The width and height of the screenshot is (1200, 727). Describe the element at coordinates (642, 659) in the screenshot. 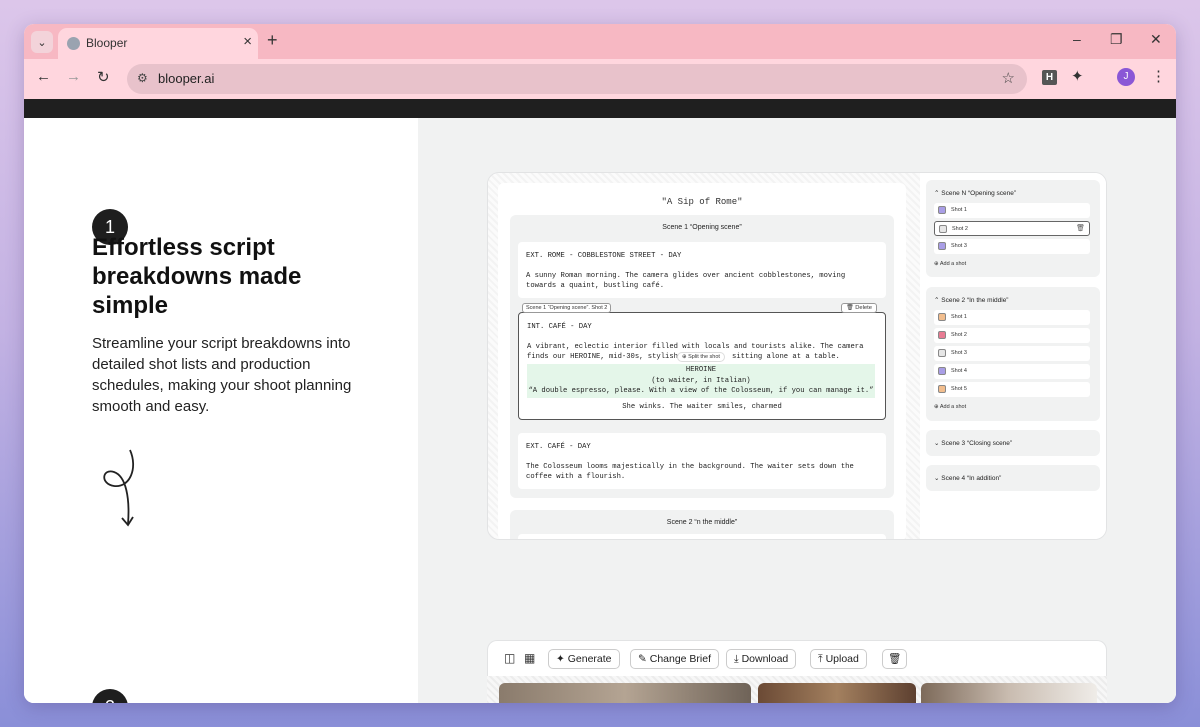

I see `pencil-icon: ✎` at that location.